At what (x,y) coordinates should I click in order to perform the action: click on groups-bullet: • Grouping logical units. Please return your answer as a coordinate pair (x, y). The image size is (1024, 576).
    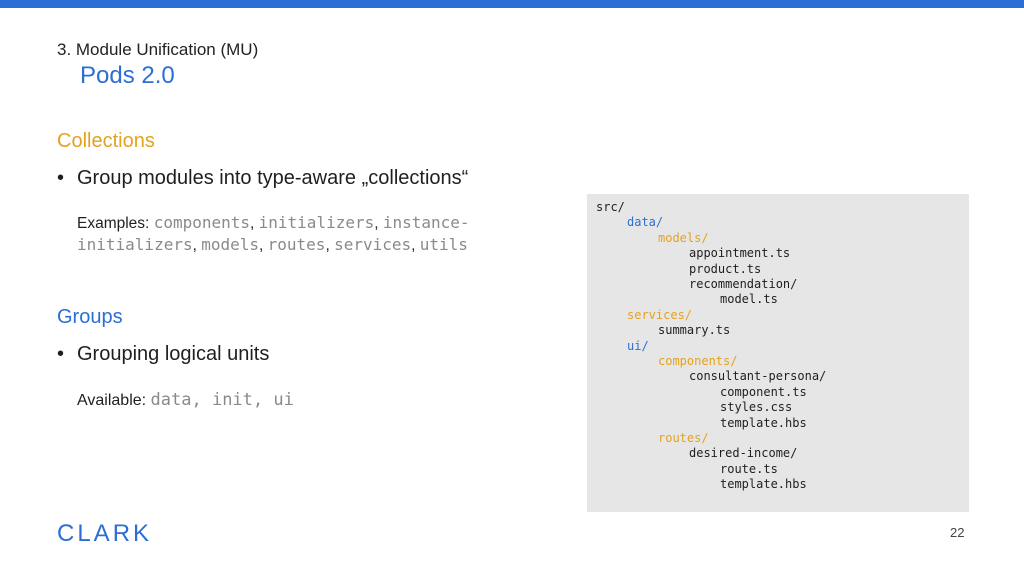
    Looking at the image, I should click on (163, 354).